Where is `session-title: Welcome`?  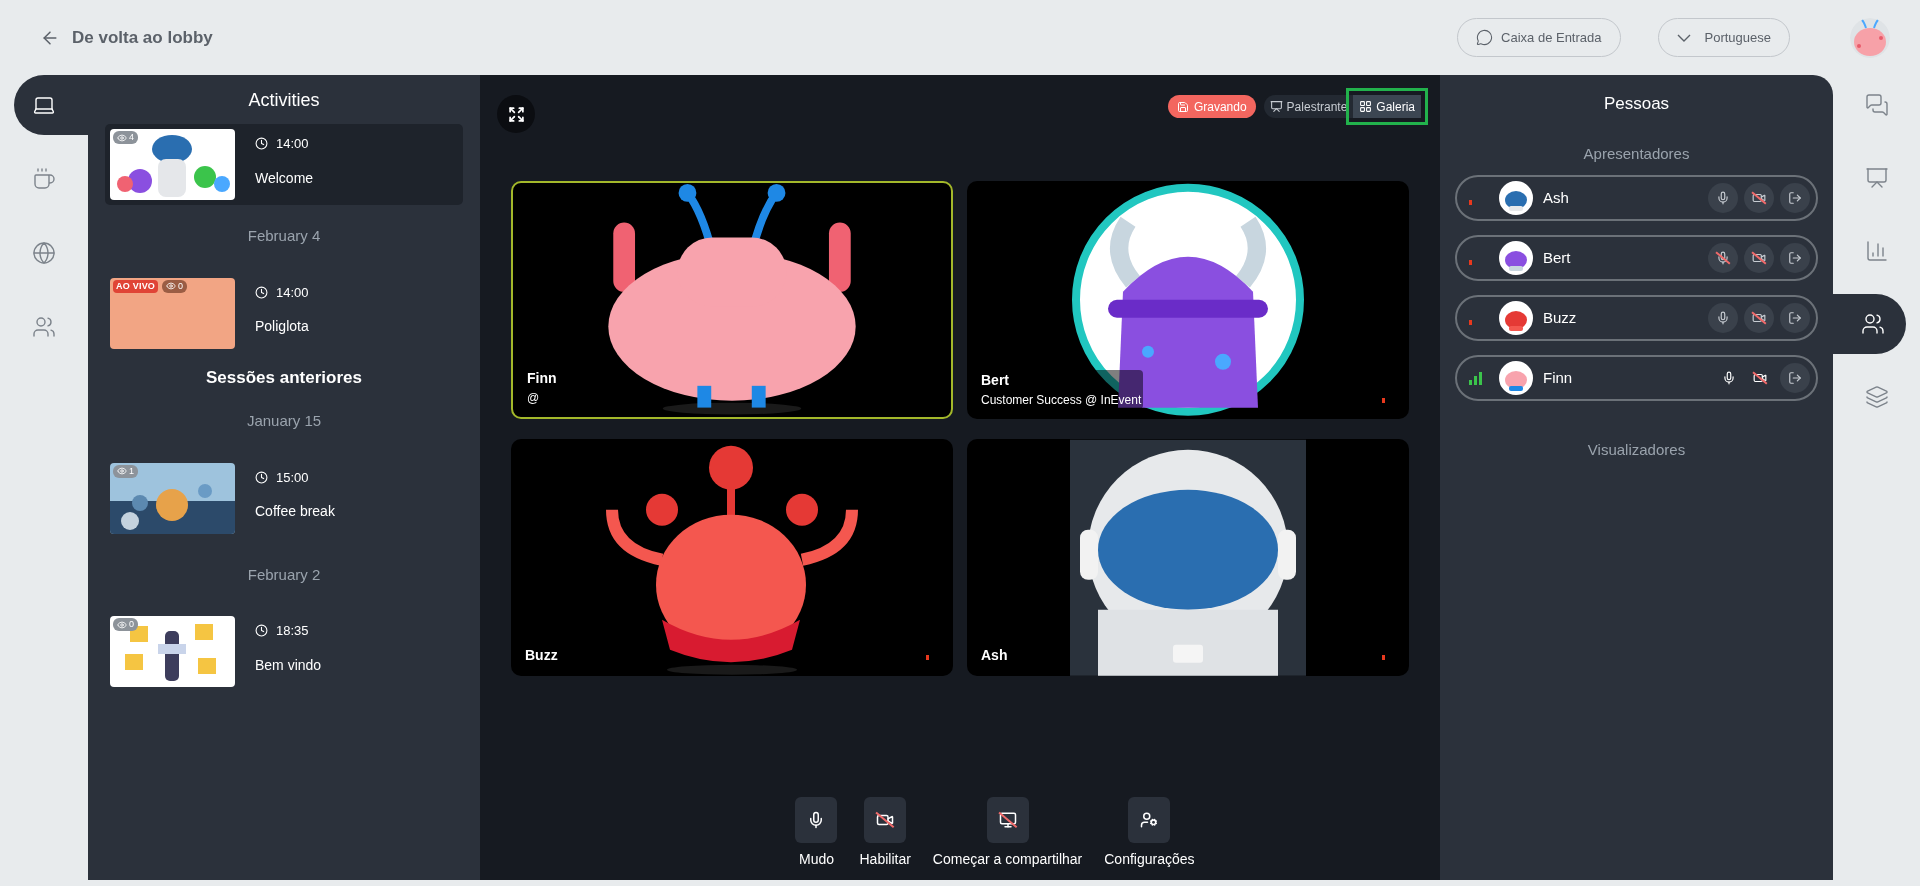
session-title: Welcome is located at coordinates (284, 178).